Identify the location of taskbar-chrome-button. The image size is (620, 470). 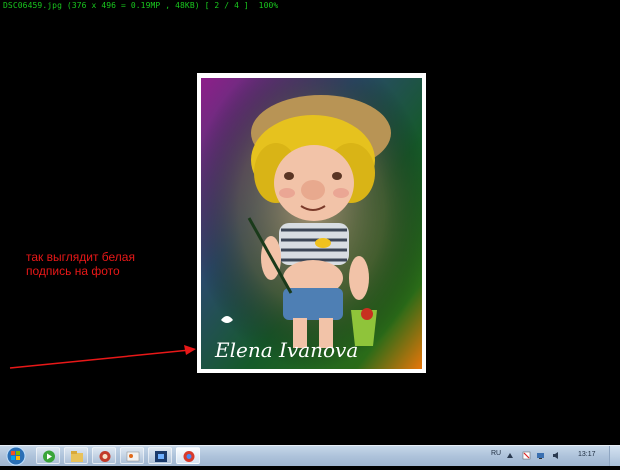
(188, 455).